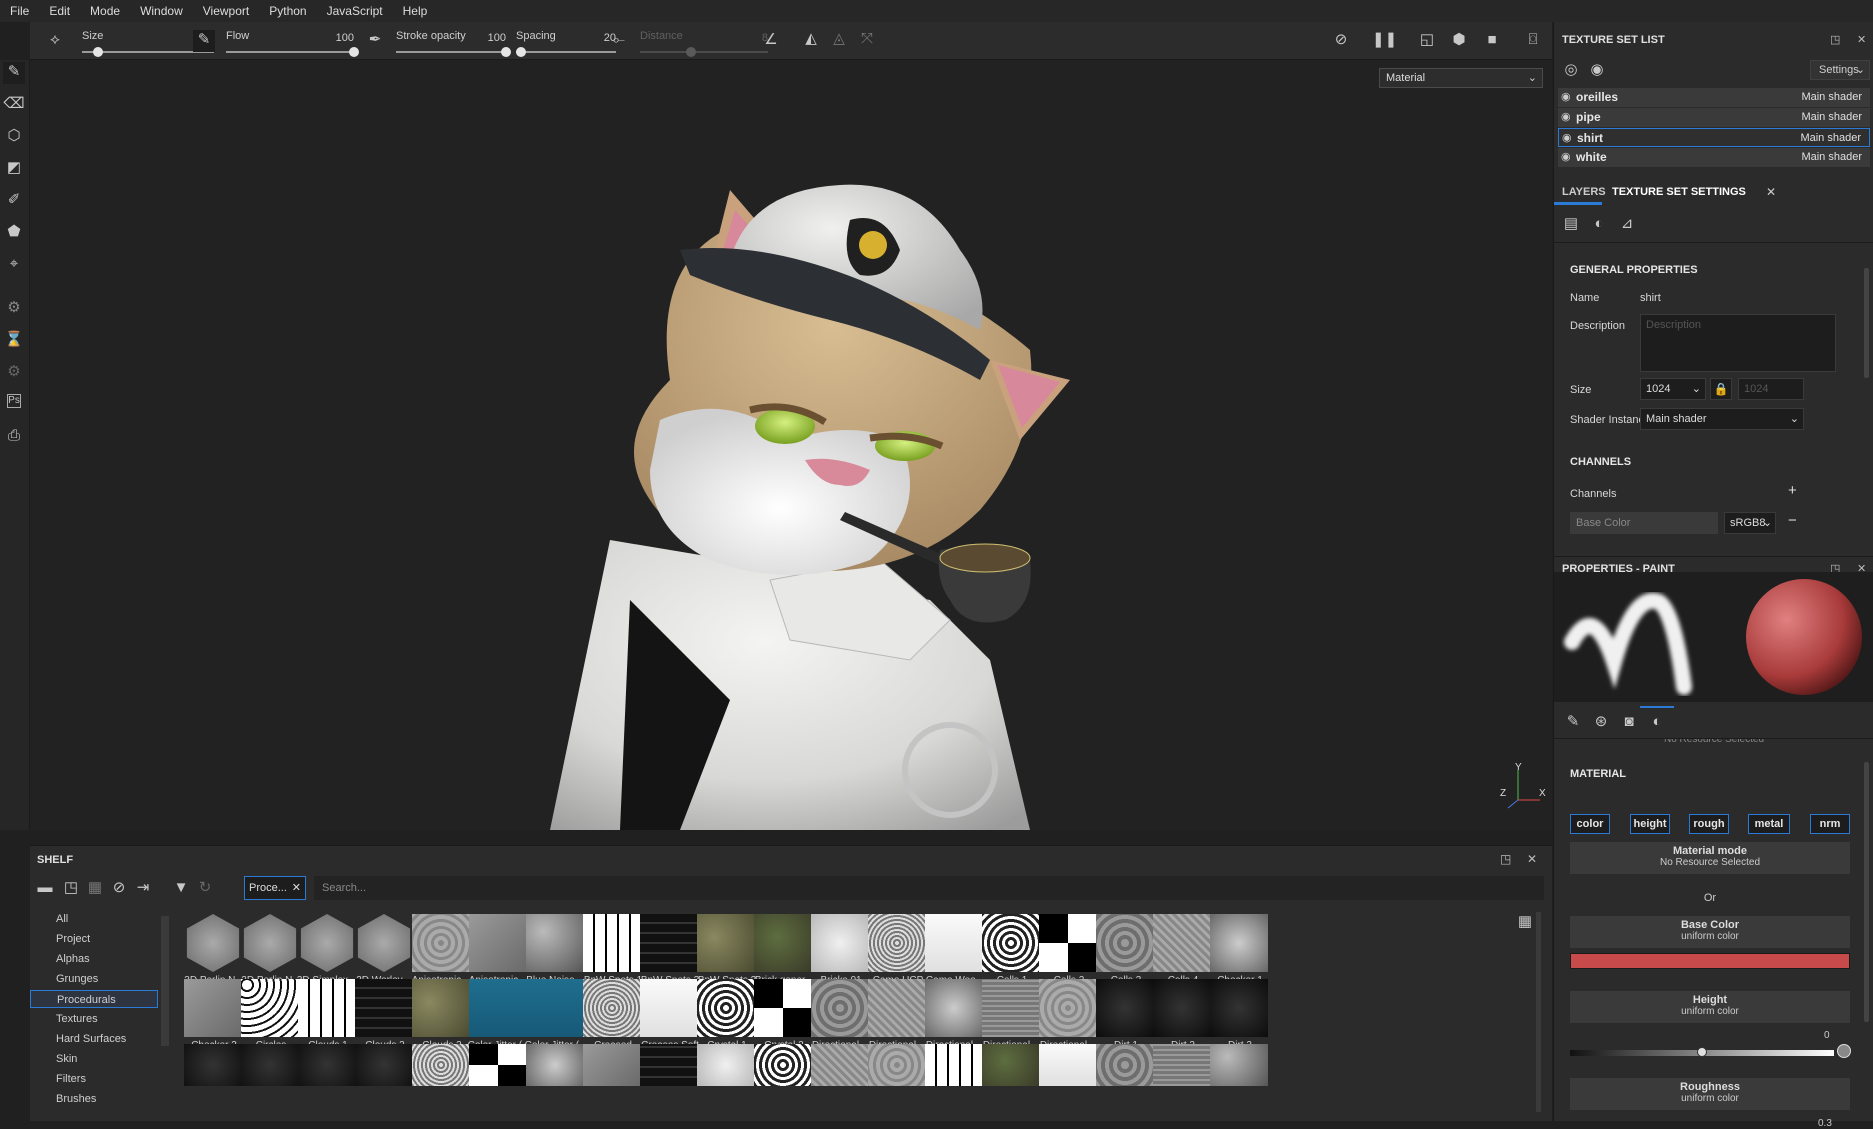 This screenshot has height=1129, width=1873. What do you see at coordinates (1714, 117) in the screenshot?
I see `texture-set-row: ◉ pipe Main shader` at bounding box center [1714, 117].